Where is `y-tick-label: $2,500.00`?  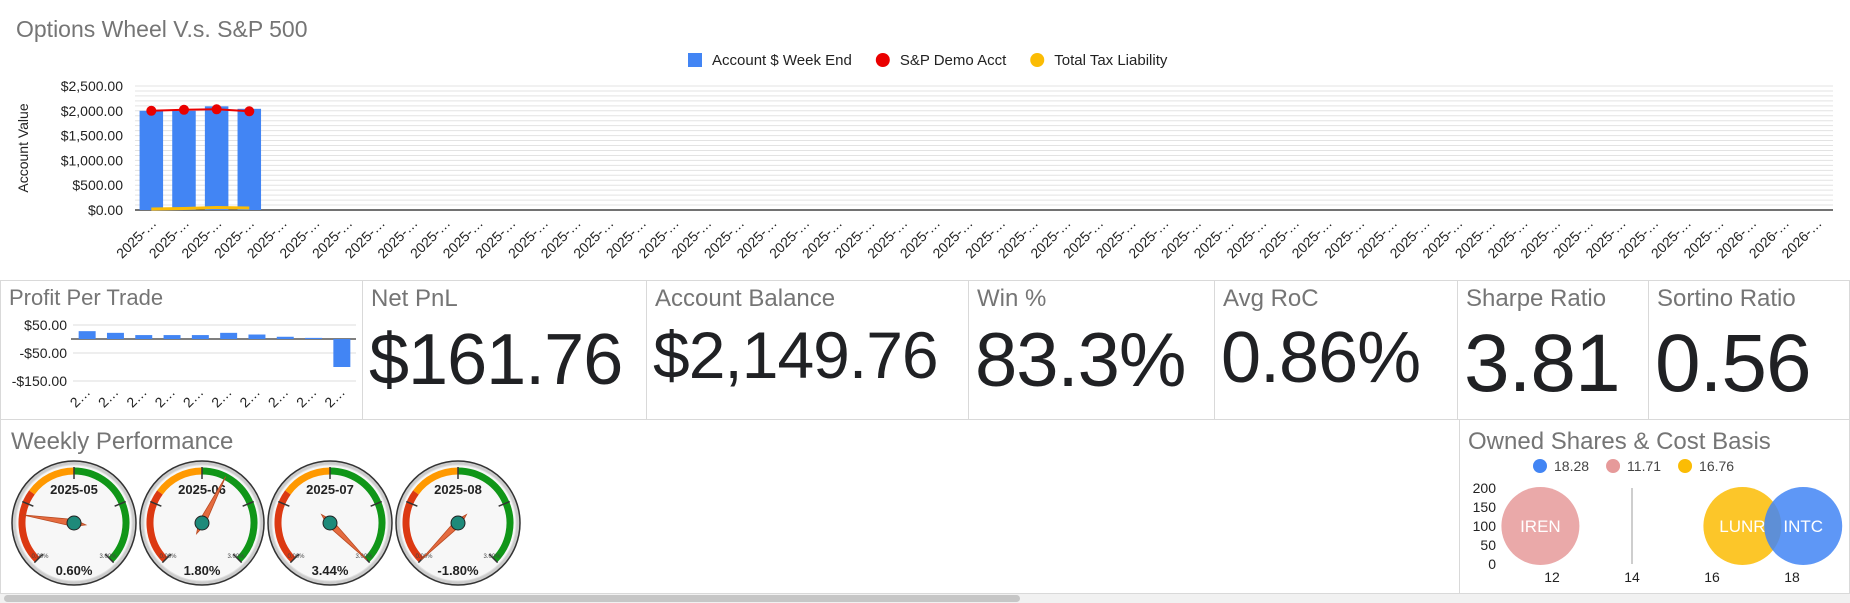
y-tick-label: $2,500.00 is located at coordinates (92, 86).